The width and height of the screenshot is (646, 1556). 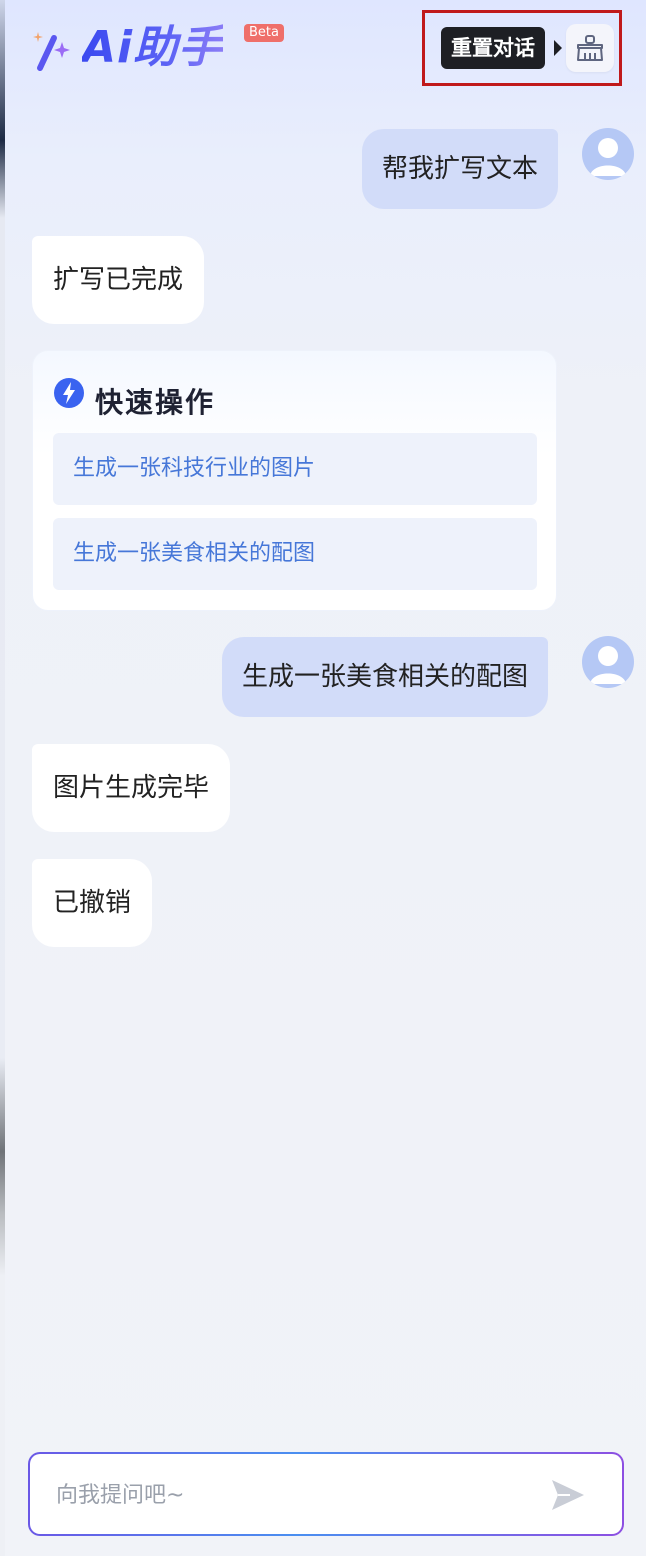 I want to click on send-icon, so click(x=568, y=1495).